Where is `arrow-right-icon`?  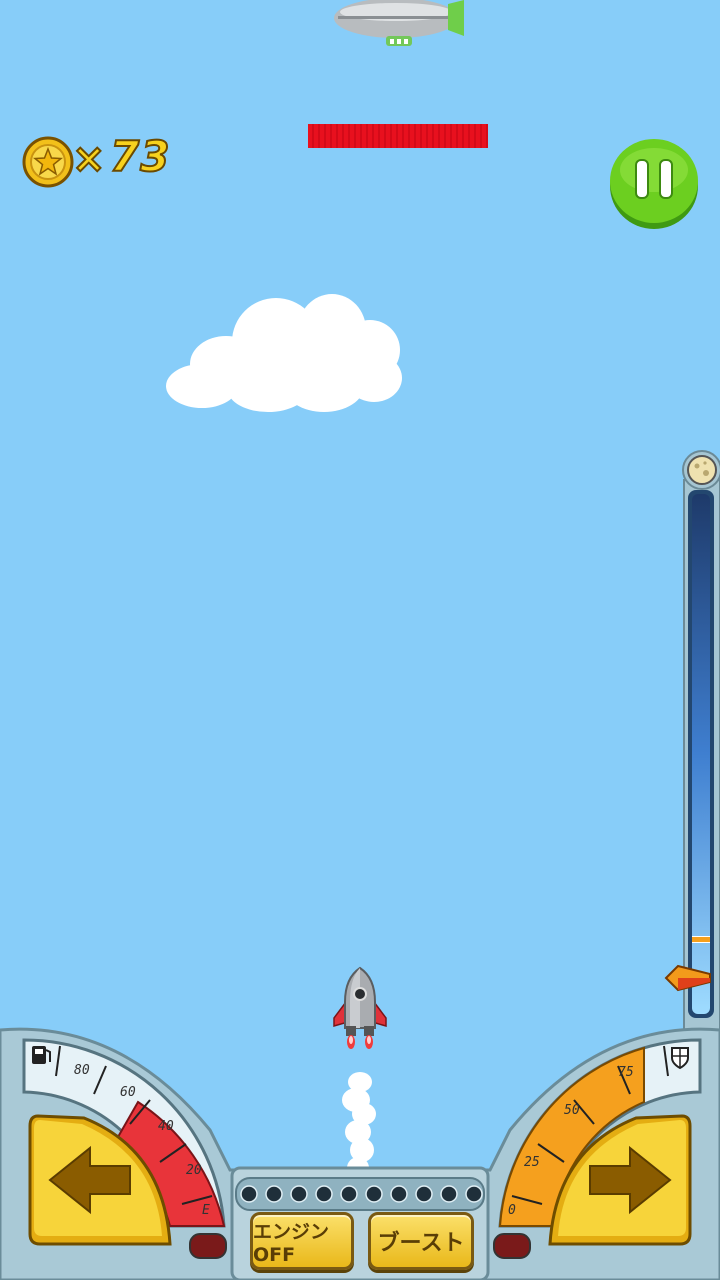 arrow-right-icon is located at coordinates (620, 1180).